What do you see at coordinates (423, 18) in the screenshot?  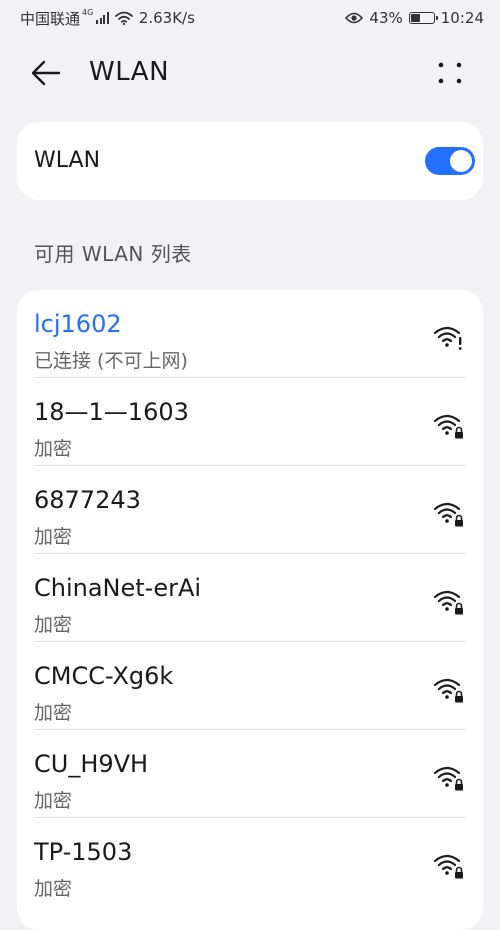 I see `battery-icon` at bounding box center [423, 18].